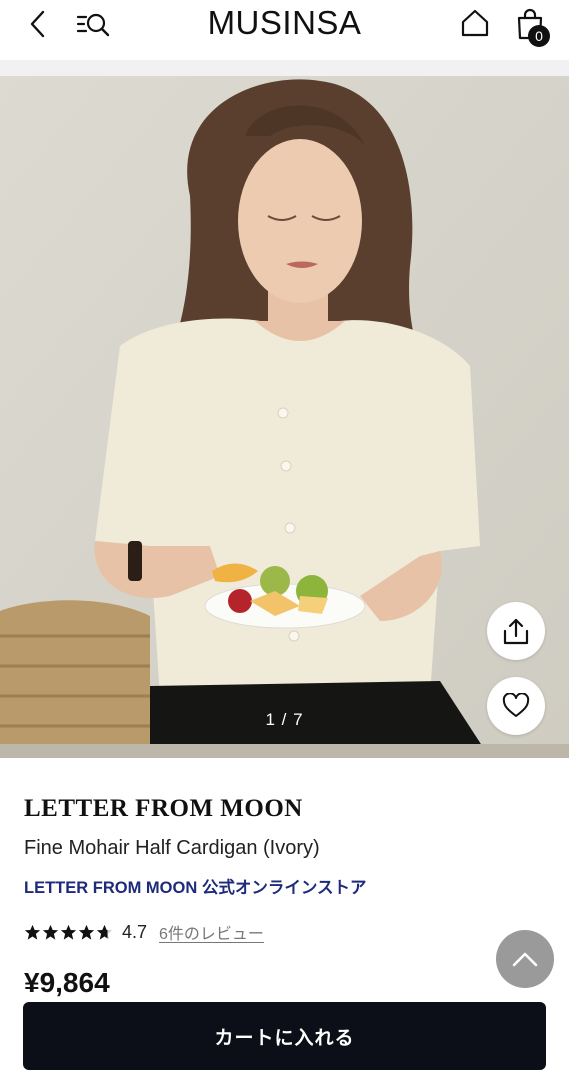 This screenshot has width=569, height=1080. I want to click on rating-row: 4.7 6件のレビュー, so click(144, 932).